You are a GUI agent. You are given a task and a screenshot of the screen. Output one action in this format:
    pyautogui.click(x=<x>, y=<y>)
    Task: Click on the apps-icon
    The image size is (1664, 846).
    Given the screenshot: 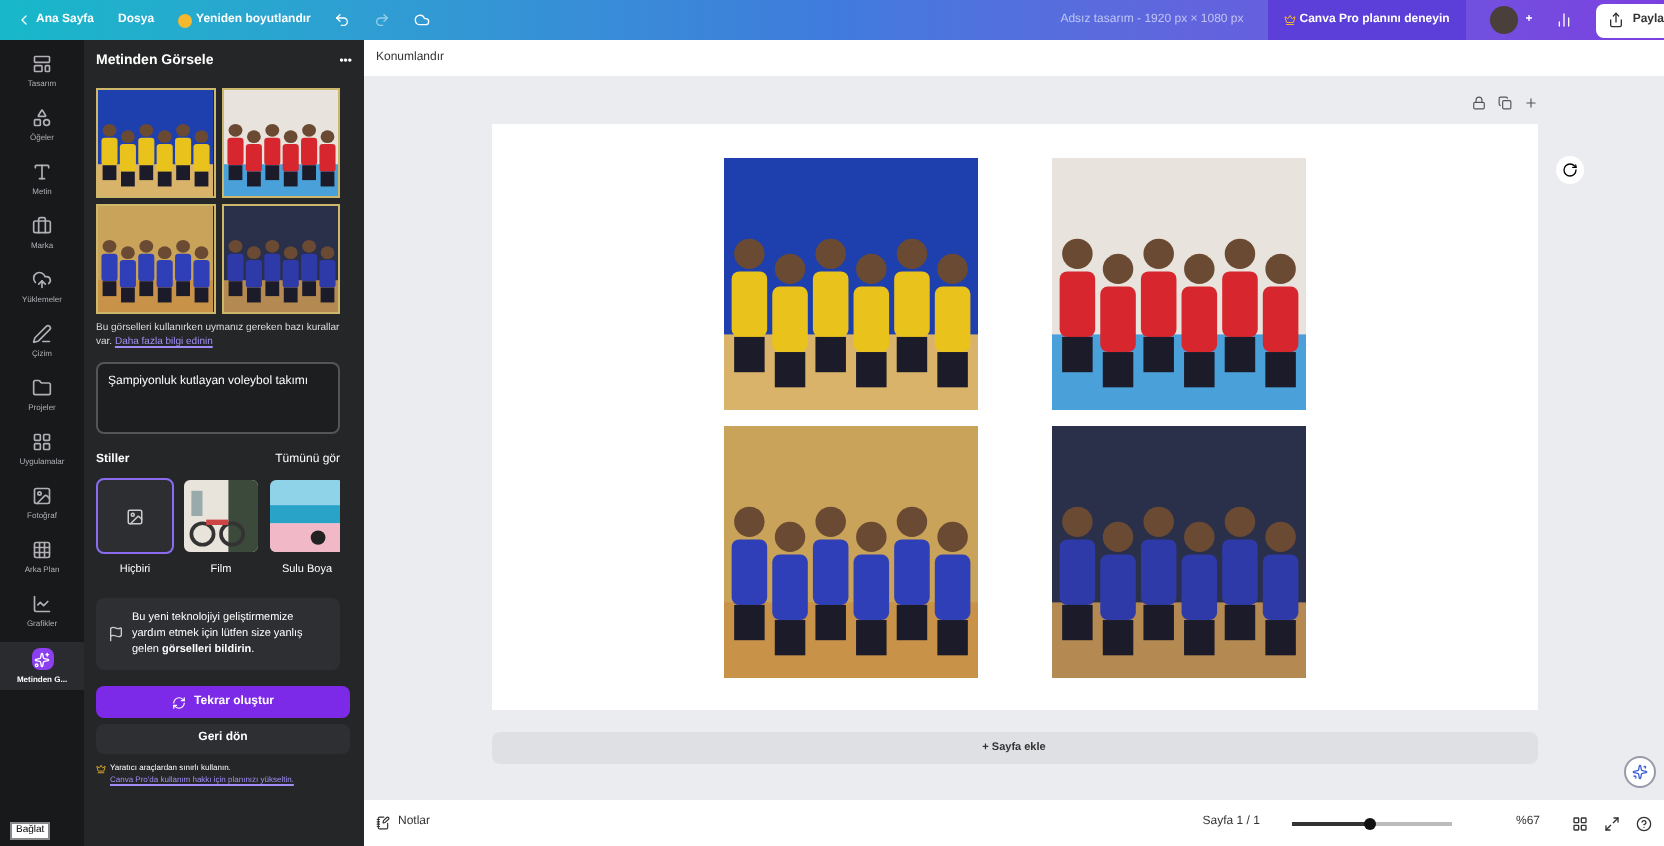 What is the action you would take?
    pyautogui.click(x=42, y=442)
    